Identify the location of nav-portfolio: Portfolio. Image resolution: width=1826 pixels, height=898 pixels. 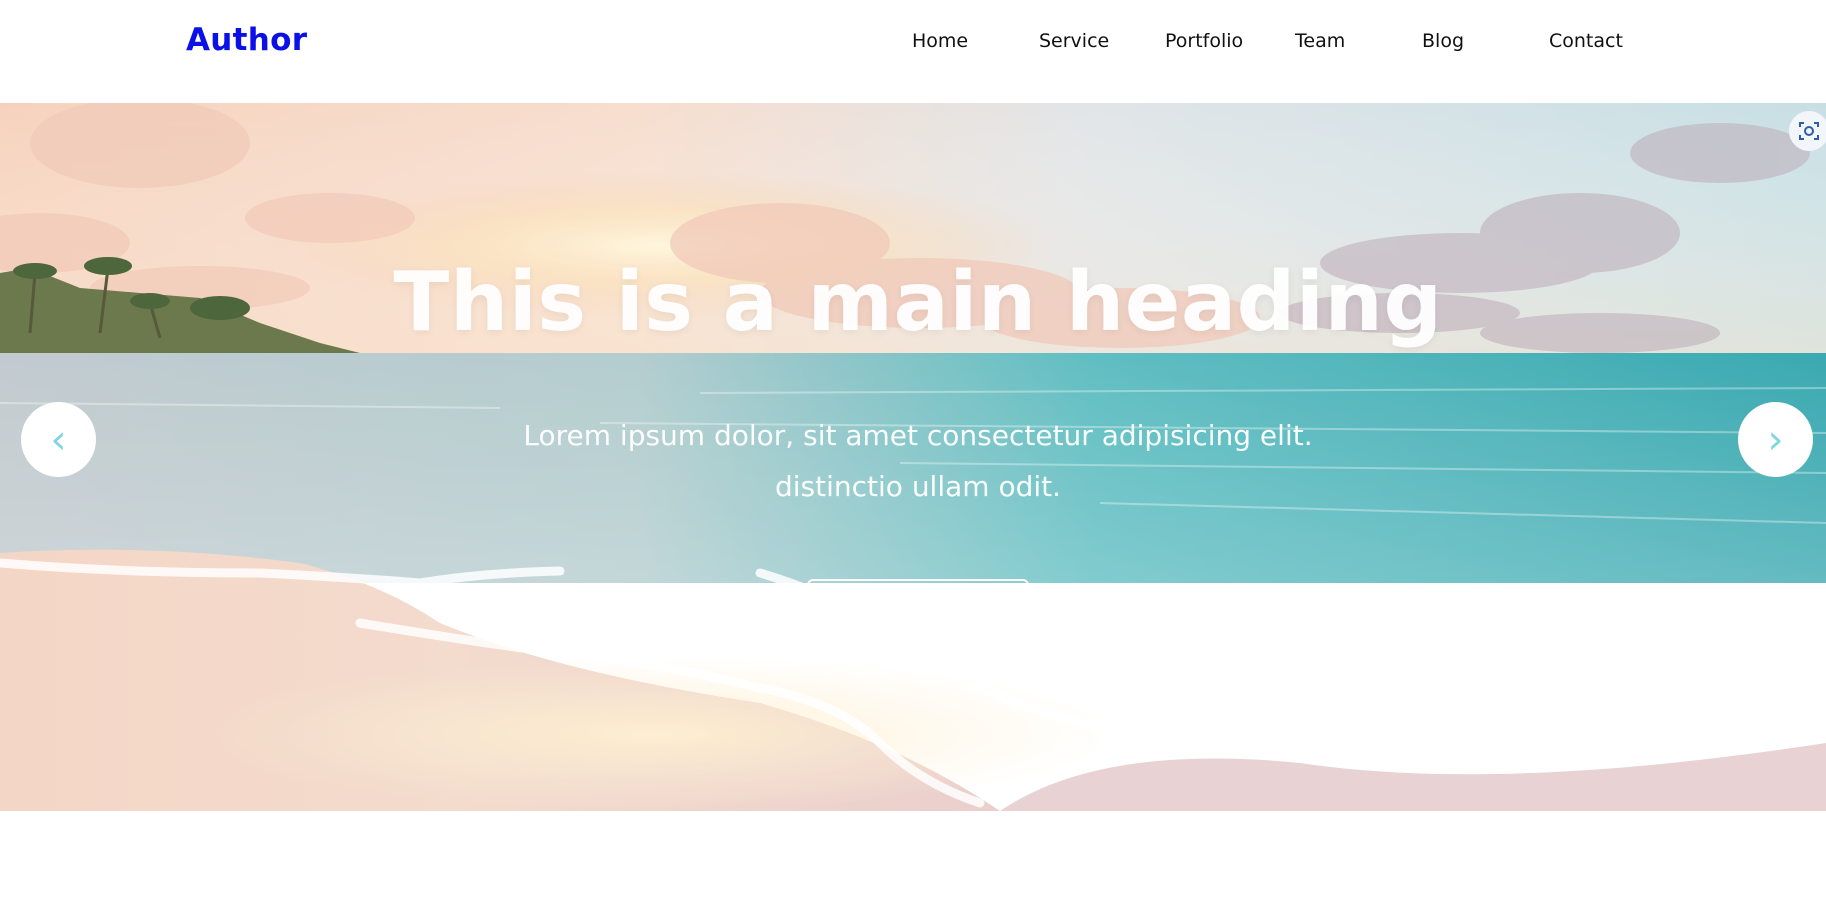
(1204, 41).